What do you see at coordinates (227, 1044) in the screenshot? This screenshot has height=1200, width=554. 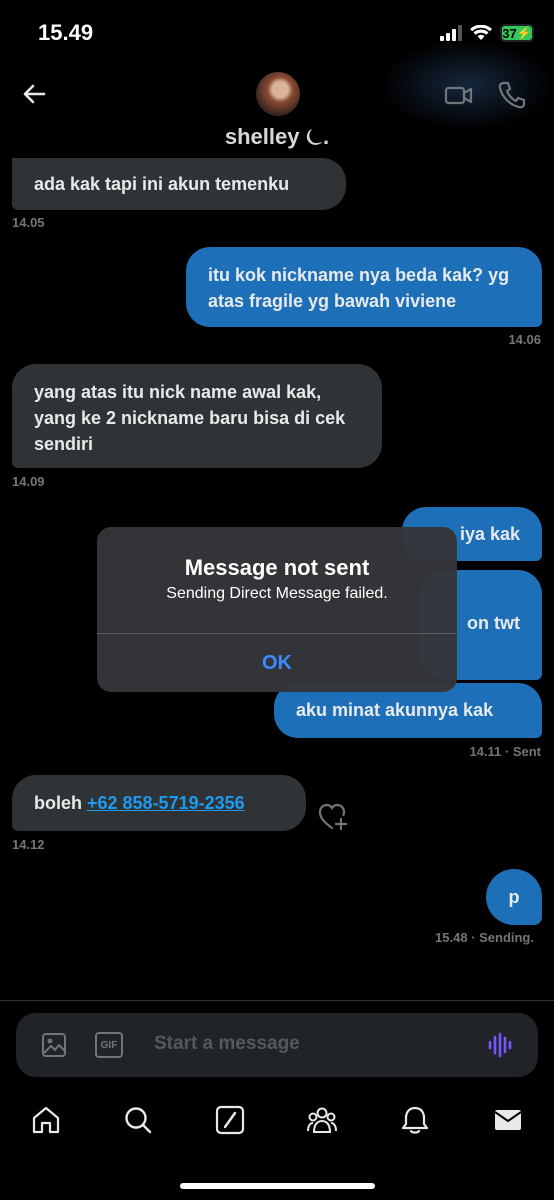 I see `message-input: Start a message` at bounding box center [227, 1044].